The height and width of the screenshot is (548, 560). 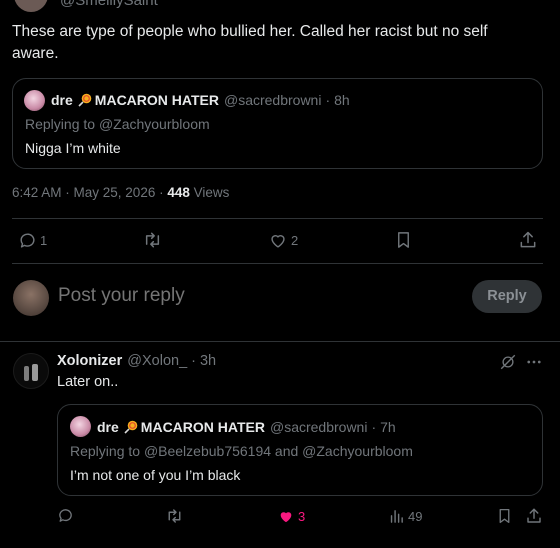 I want to click on more-icon, so click(x=534, y=362).